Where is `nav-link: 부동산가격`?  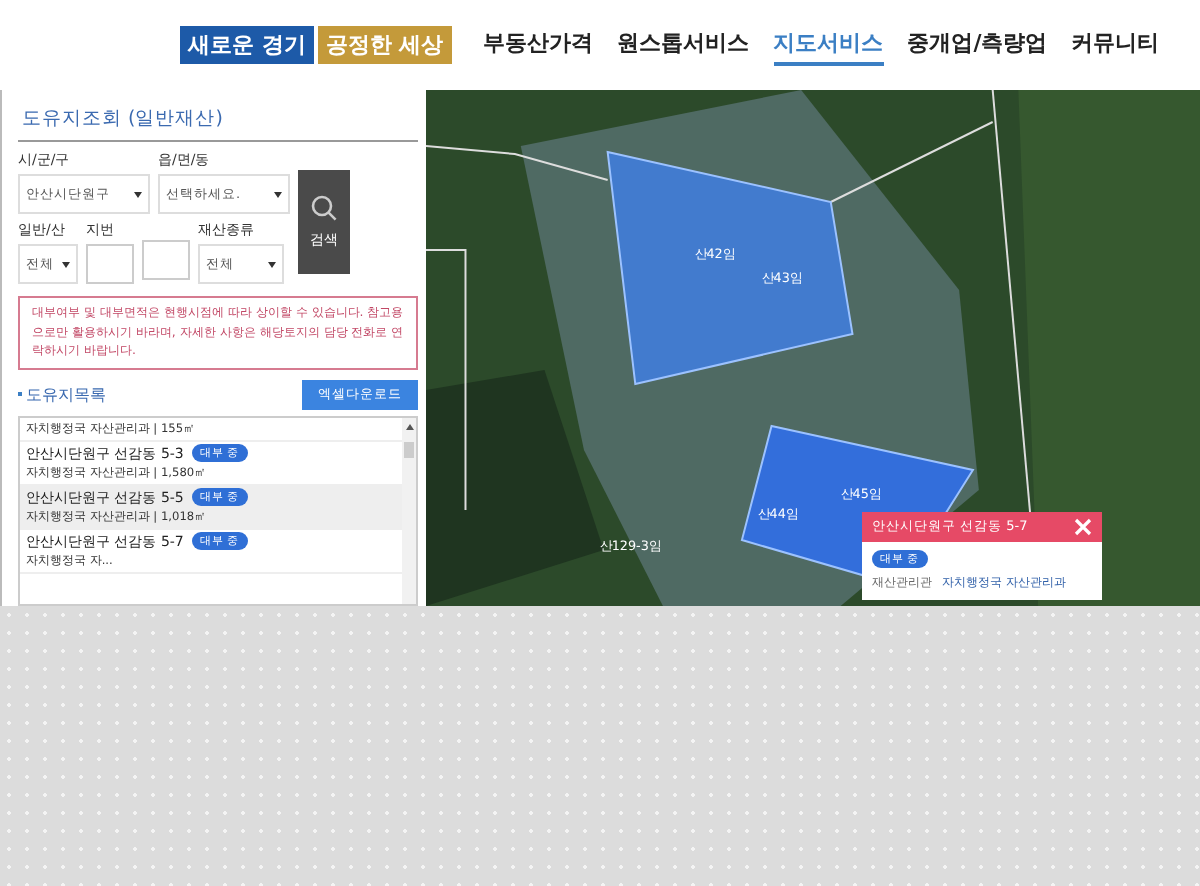 nav-link: 부동산가격 is located at coordinates (538, 45).